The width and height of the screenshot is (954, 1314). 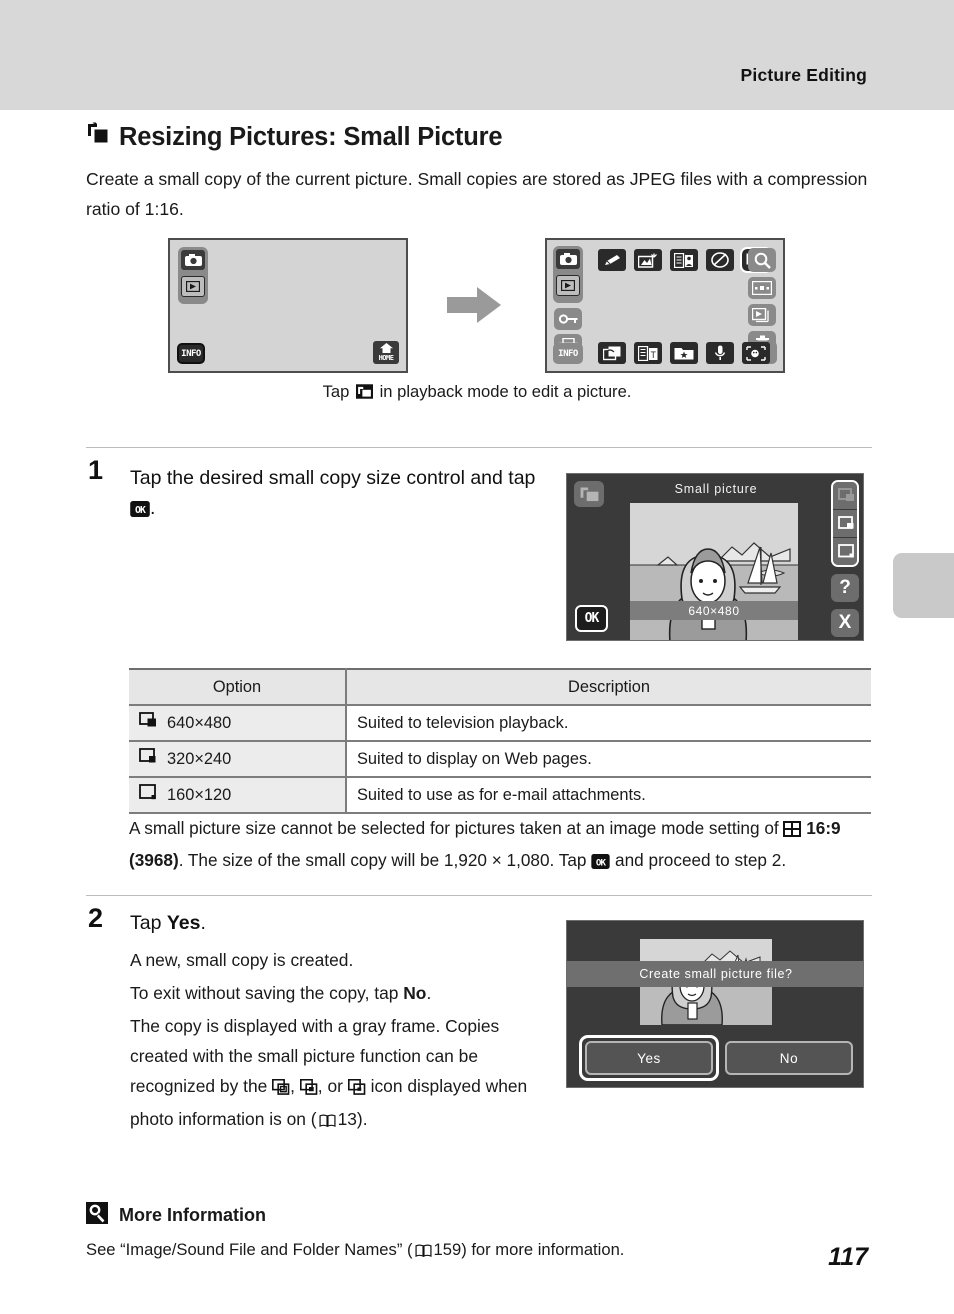 I want to click on step-2-p2-bold: No, so click(x=415, y=993).